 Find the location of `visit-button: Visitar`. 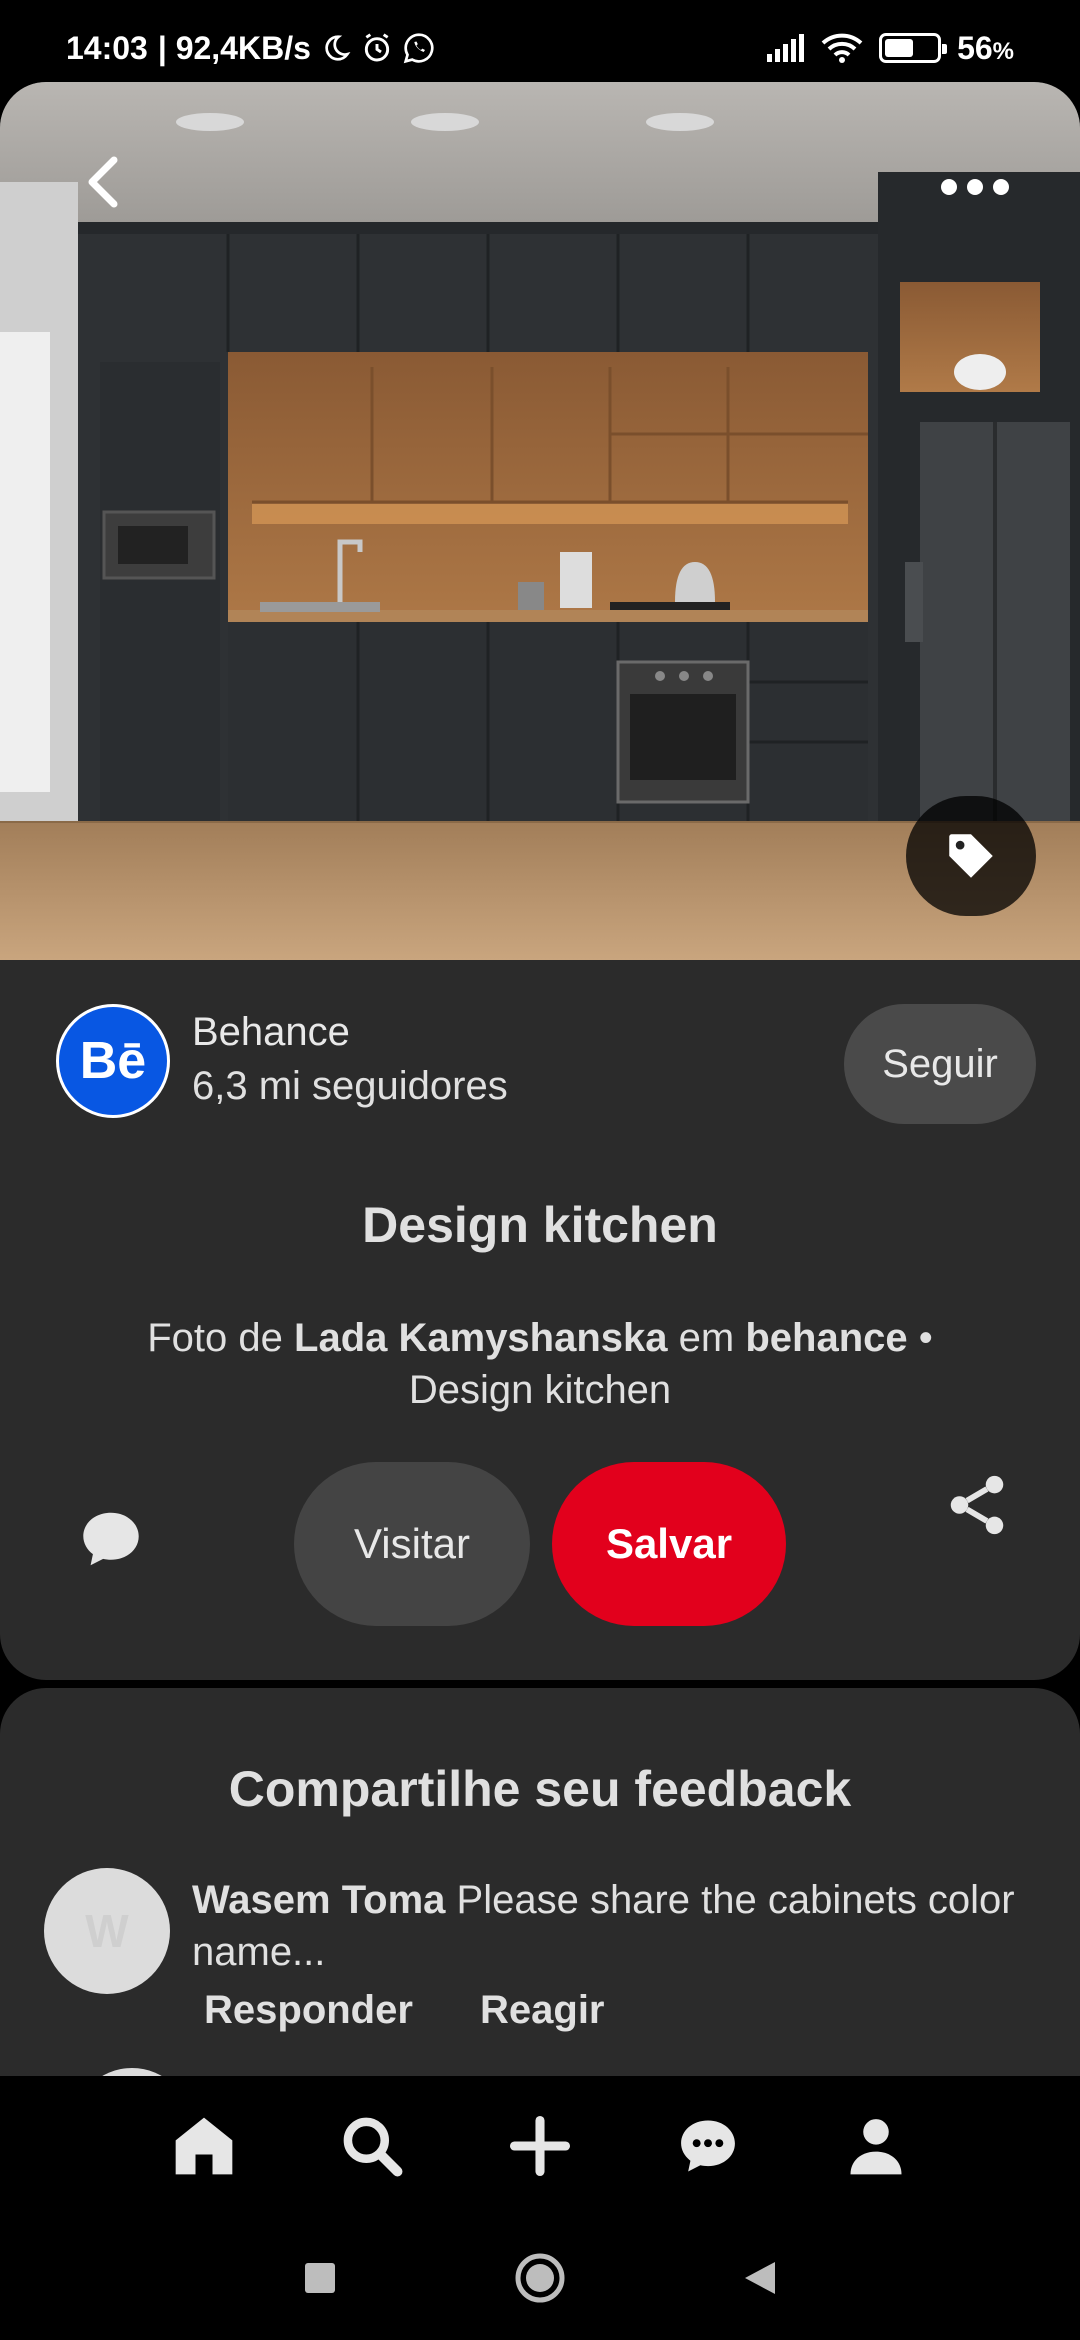

visit-button: Visitar is located at coordinates (412, 1544).